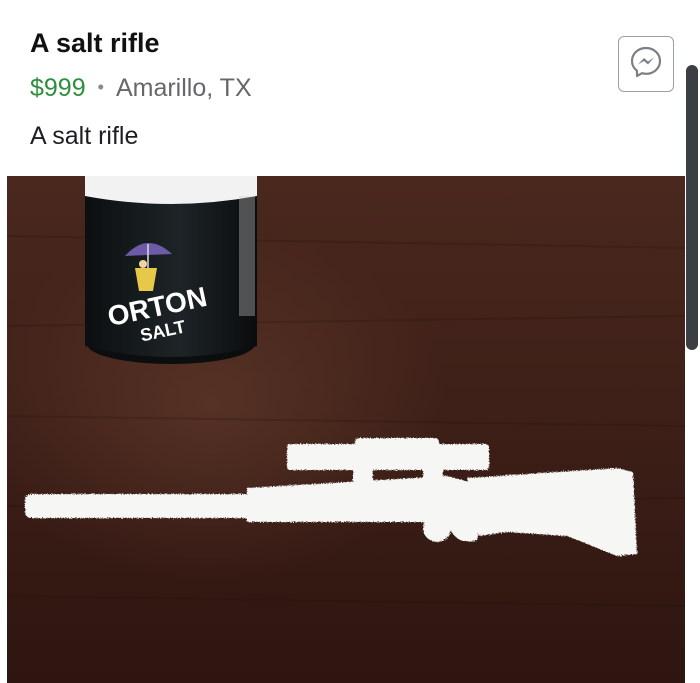 Image resolution: width=700 pixels, height=683 pixels. Describe the element at coordinates (95, 43) in the screenshot. I see `listing-title: A salt rifle` at that location.